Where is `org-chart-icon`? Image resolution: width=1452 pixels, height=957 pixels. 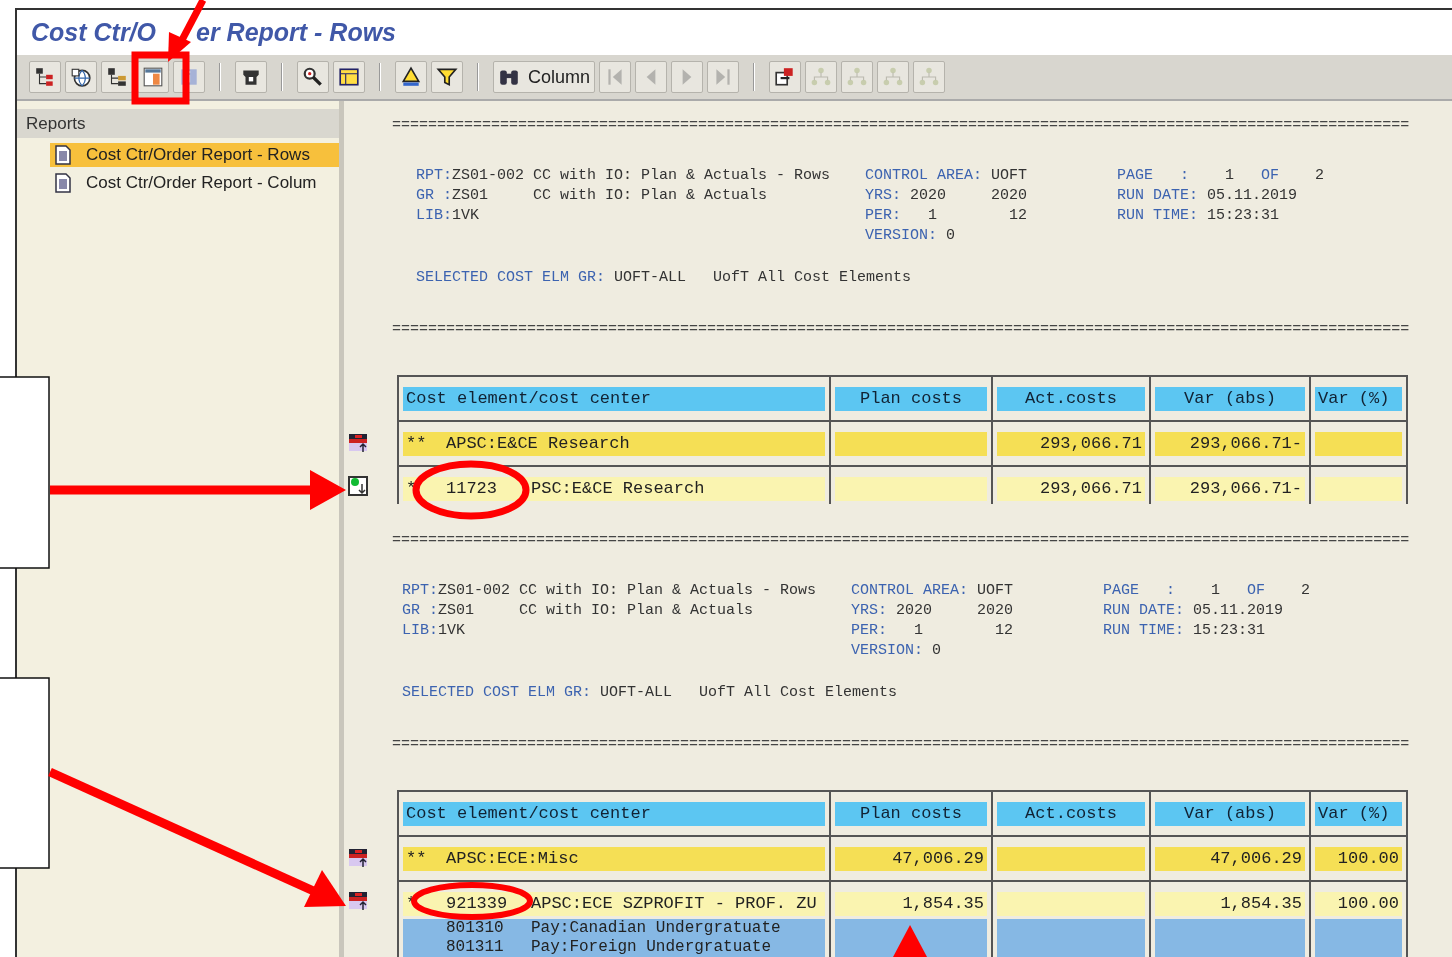 org-chart-icon is located at coordinates (117, 77).